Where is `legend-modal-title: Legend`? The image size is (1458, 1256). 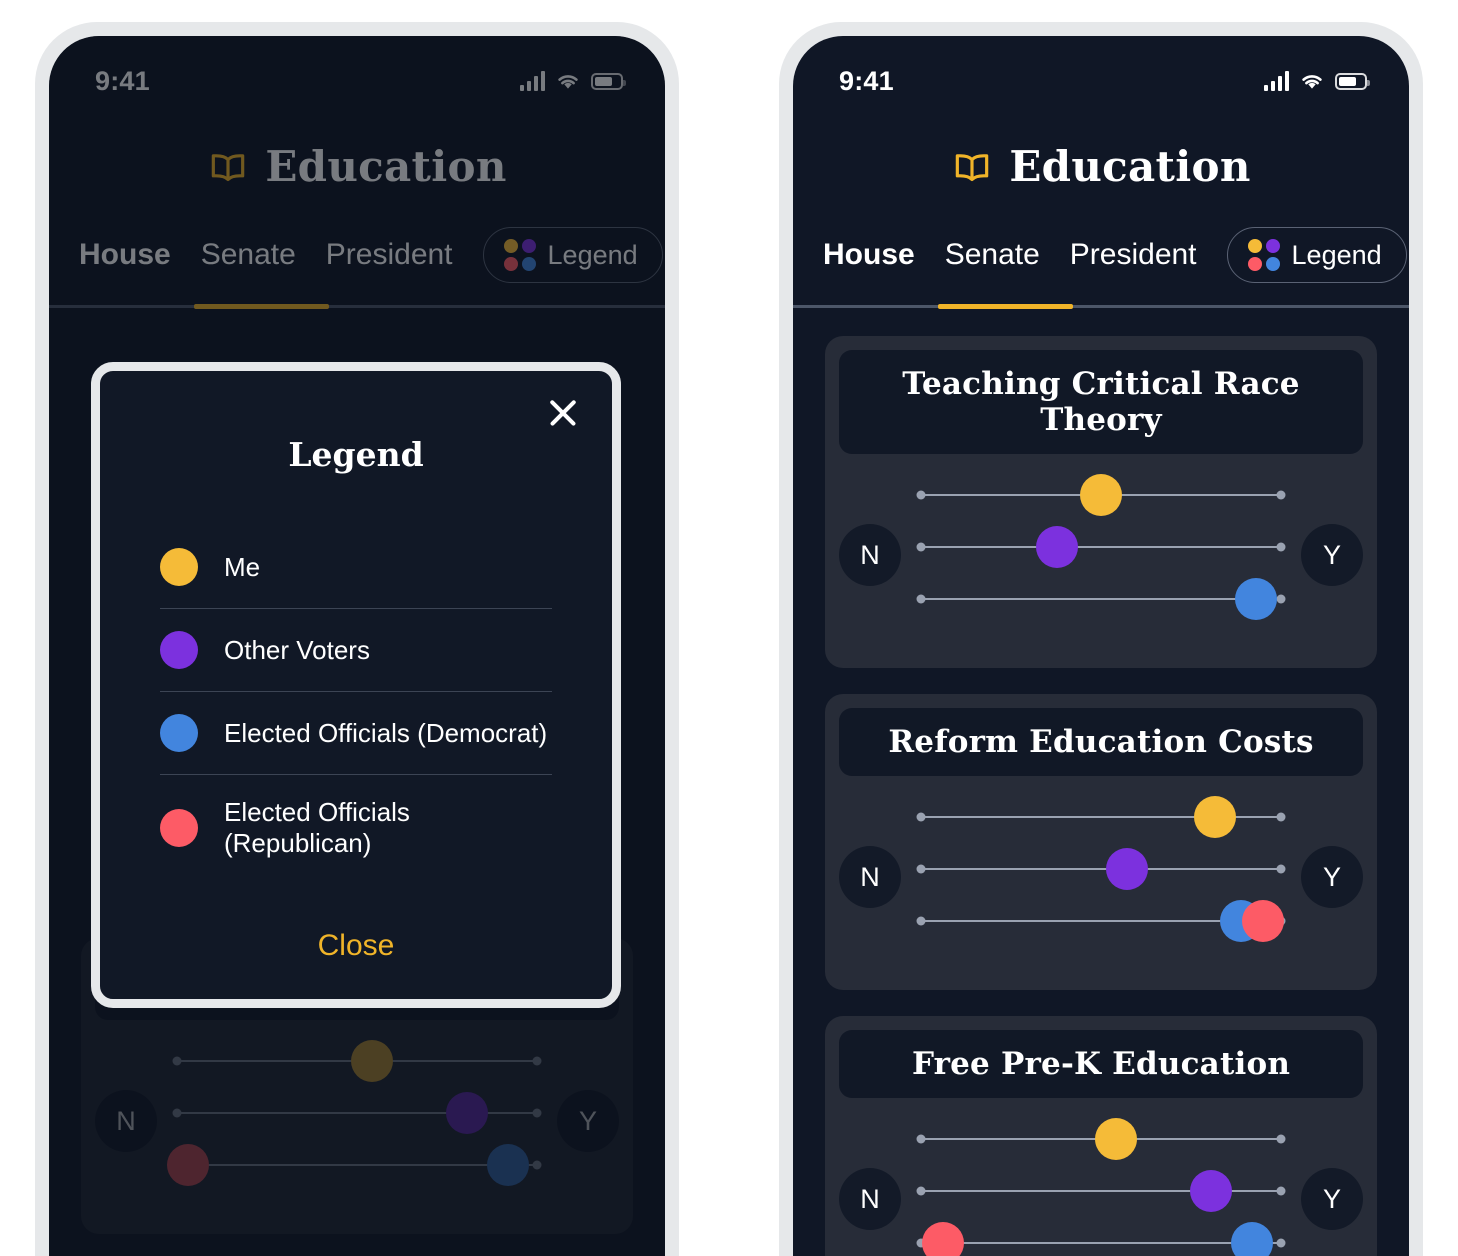 legend-modal-title: Legend is located at coordinates (356, 454).